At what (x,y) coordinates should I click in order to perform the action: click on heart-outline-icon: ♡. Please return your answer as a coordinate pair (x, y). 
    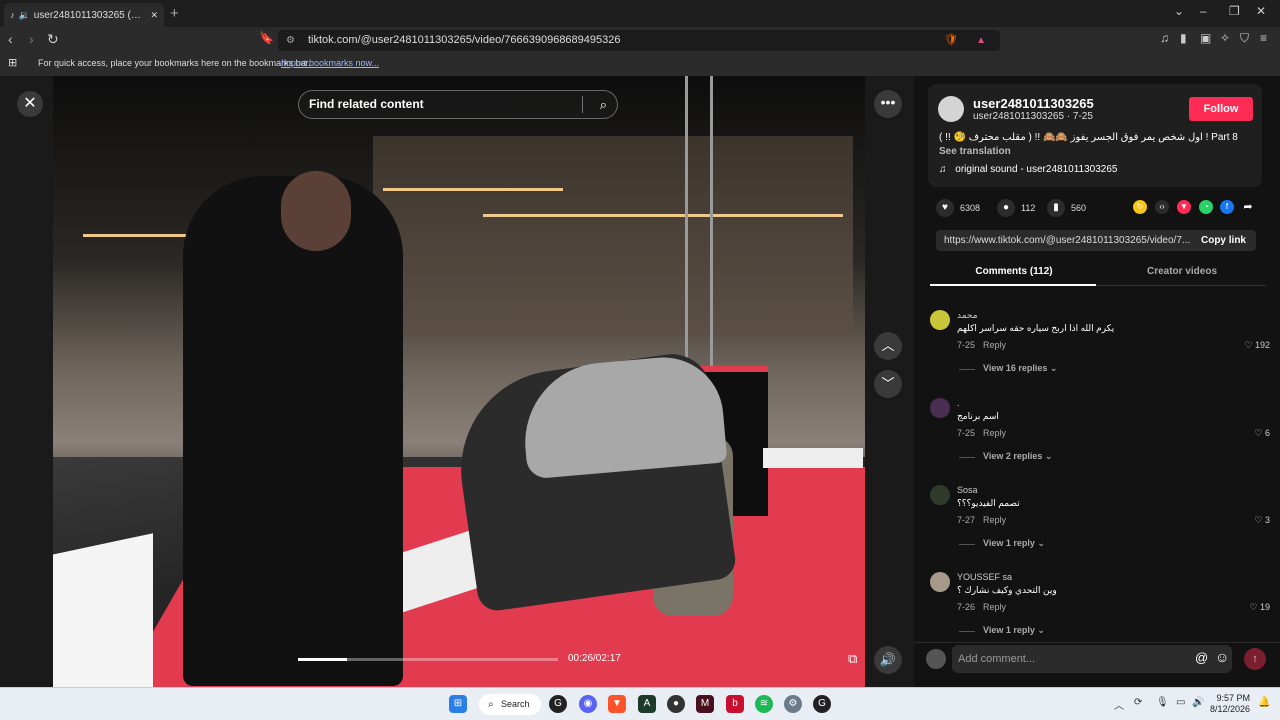
    Looking at the image, I should click on (1248, 345).